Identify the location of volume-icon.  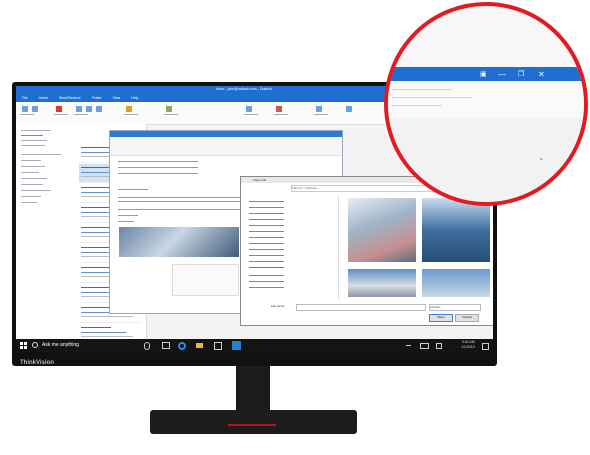
(439, 346).